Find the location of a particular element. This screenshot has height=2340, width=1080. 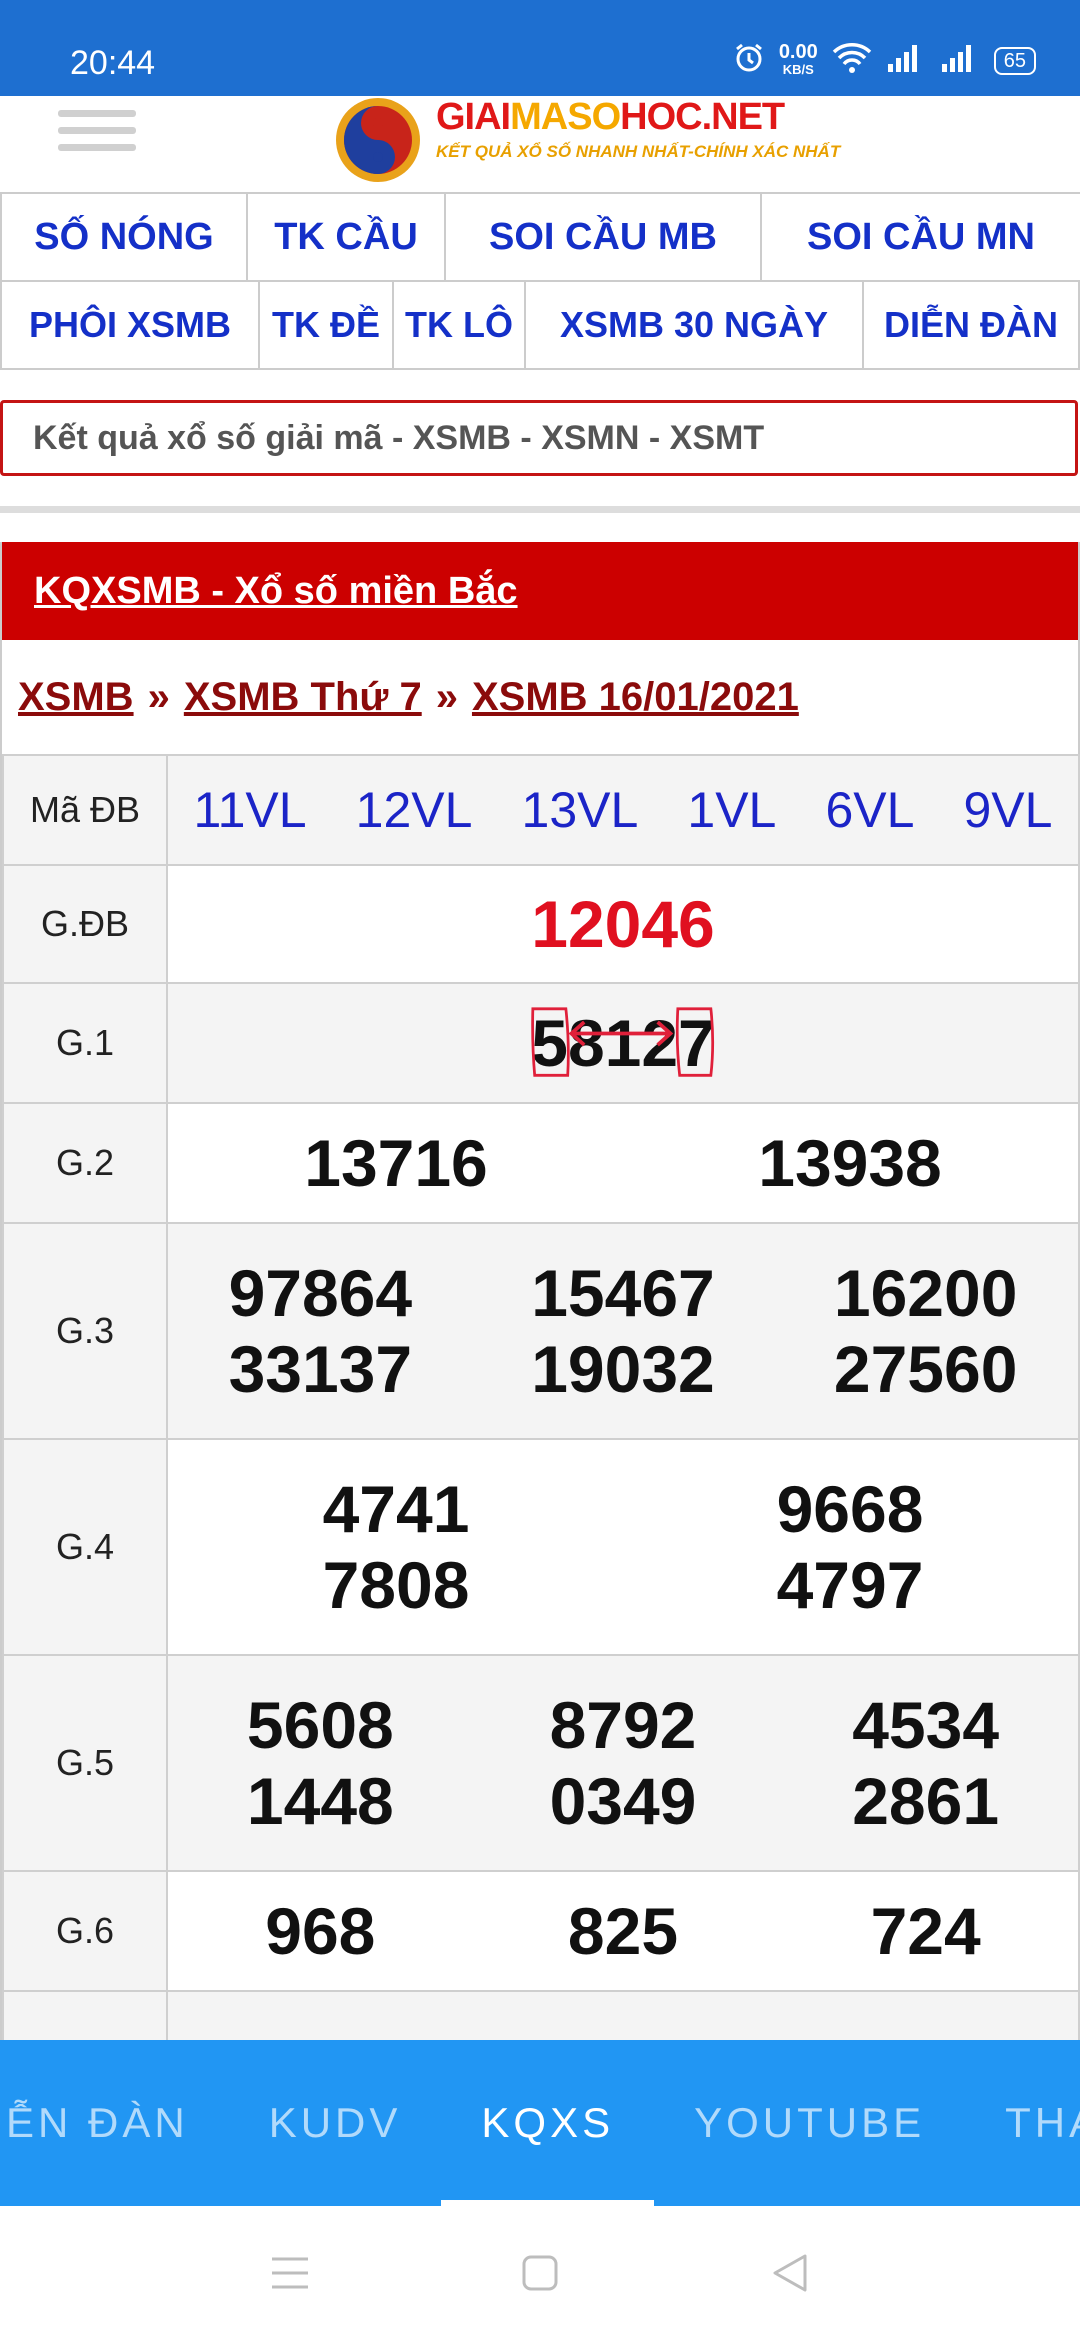

status-time: 20:44 is located at coordinates (113, 63).